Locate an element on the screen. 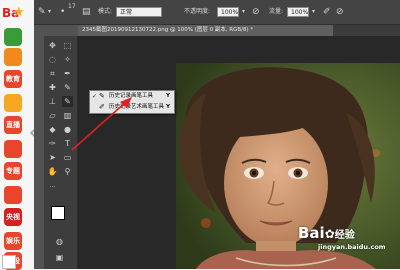 This screenshot has width=400, height=270. healing-tool-icon: ✚ is located at coordinates (52, 87).